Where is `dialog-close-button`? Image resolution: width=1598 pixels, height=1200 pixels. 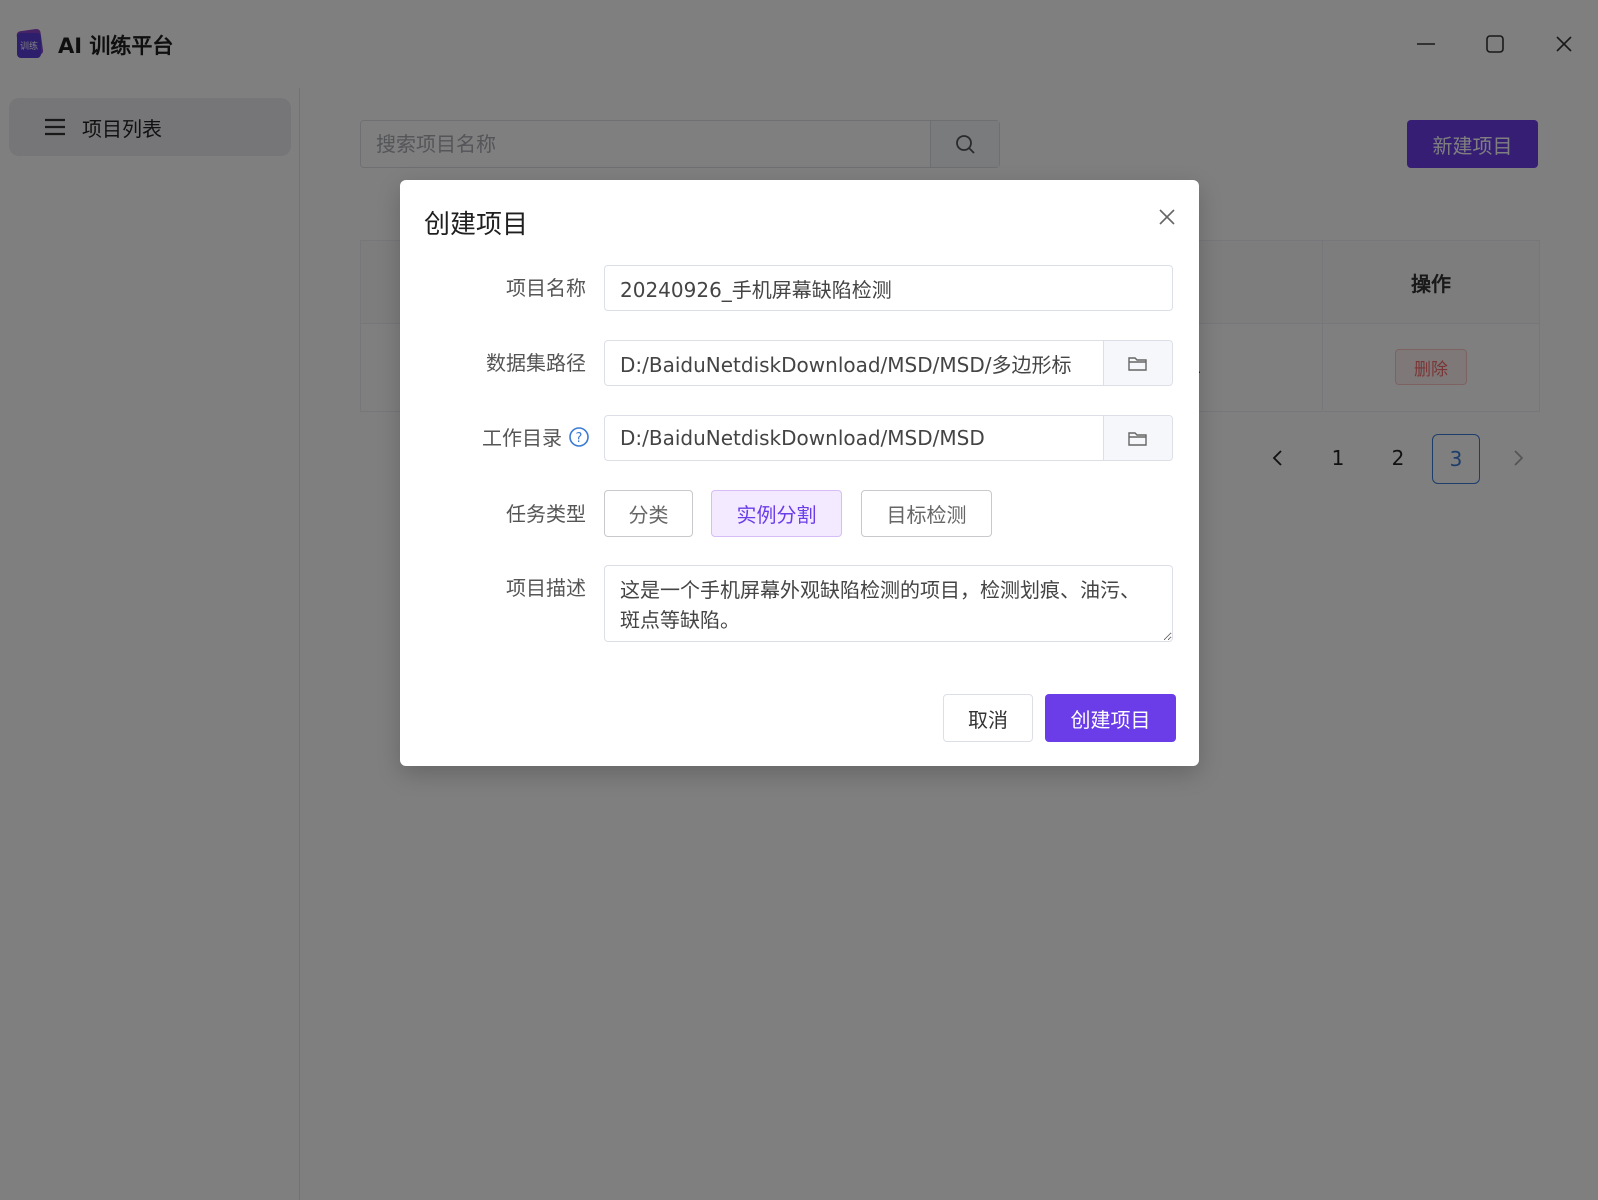 dialog-close-button is located at coordinates (1167, 217).